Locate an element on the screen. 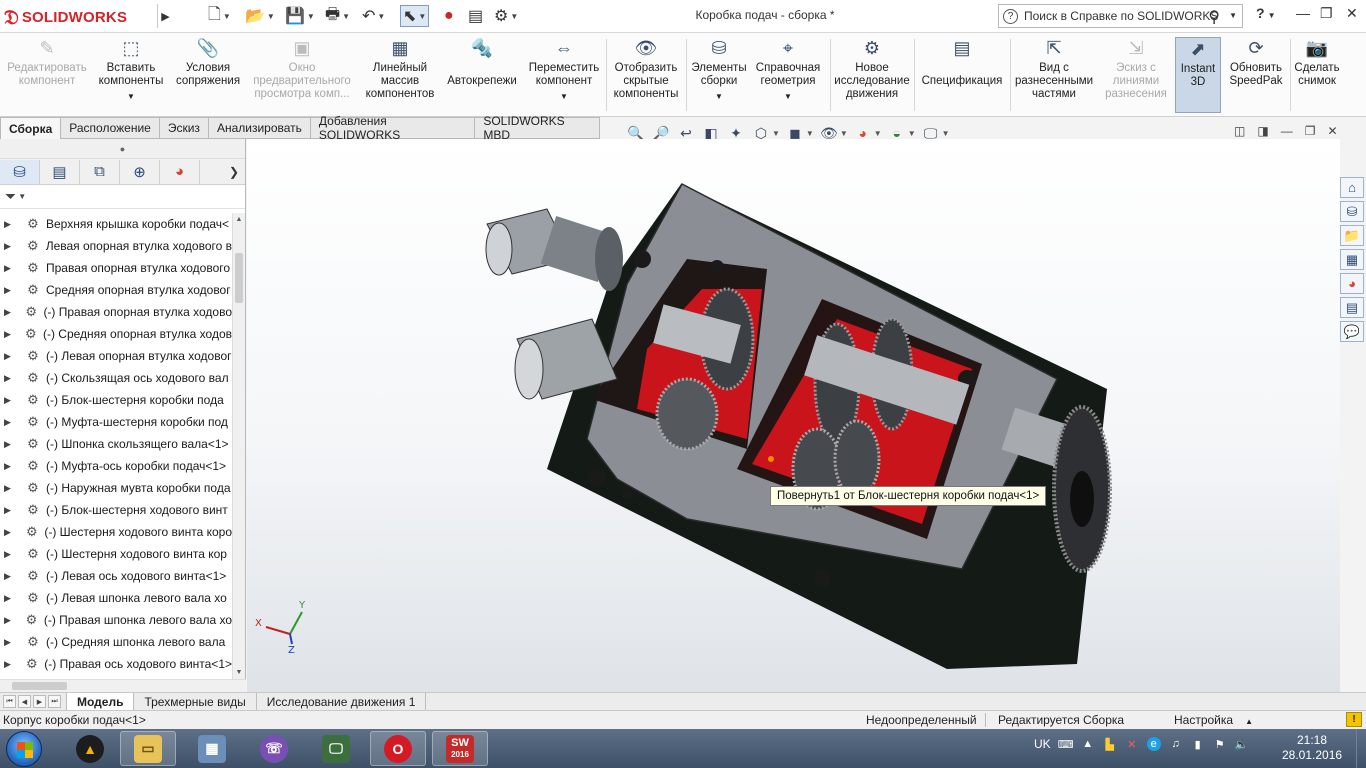  undo-button: ↶ ▼ is located at coordinates (373, 16).